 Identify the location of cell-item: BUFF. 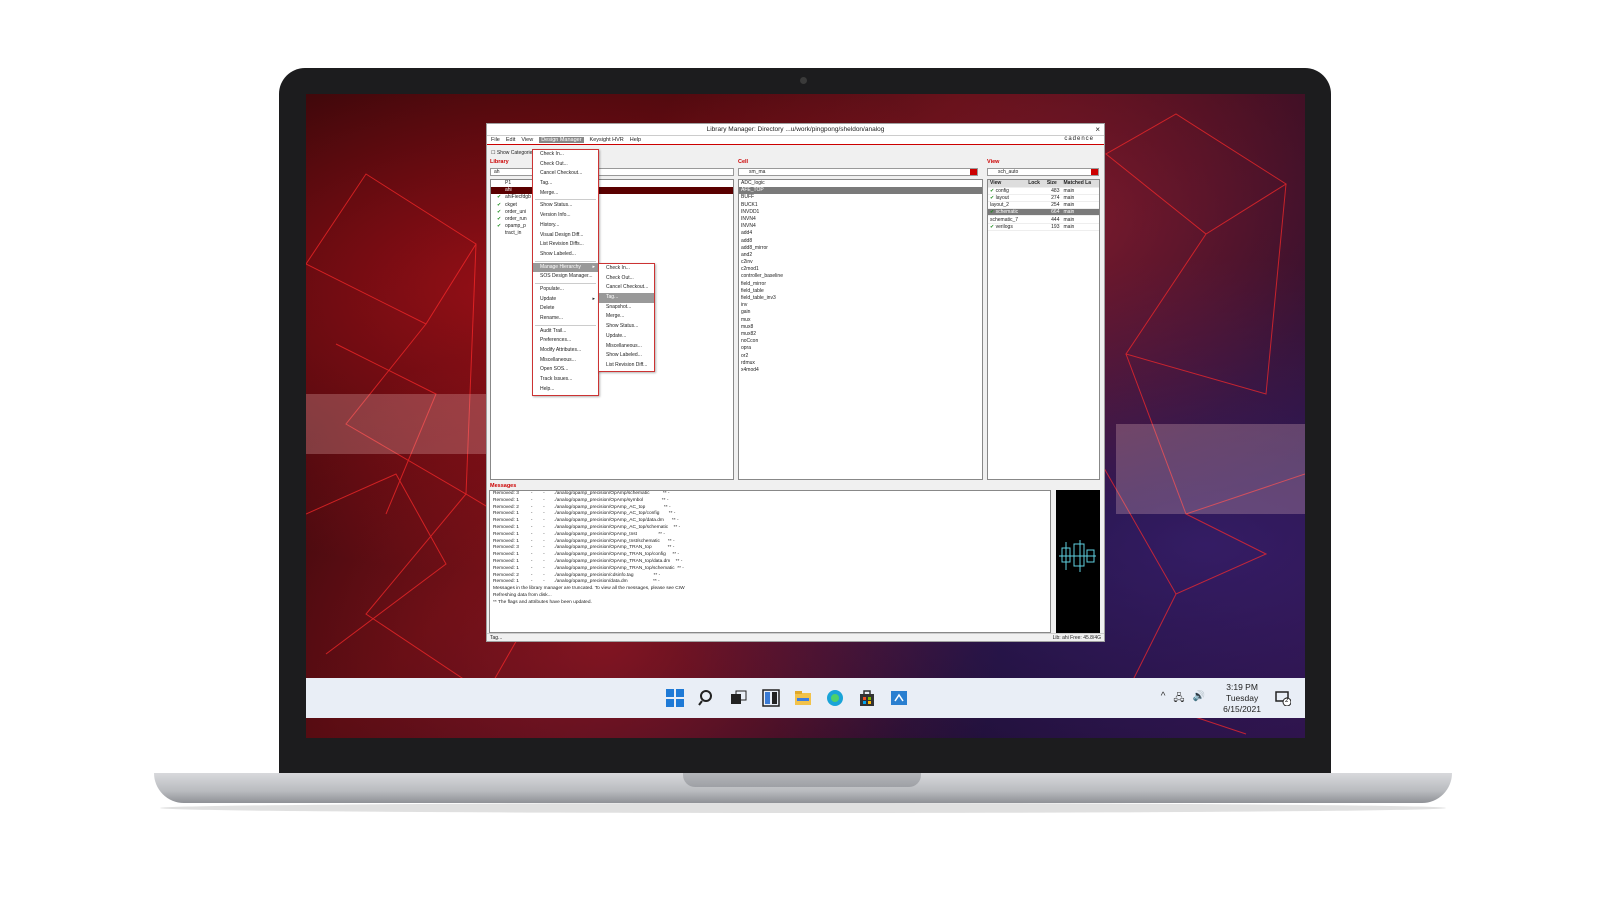
(860, 197).